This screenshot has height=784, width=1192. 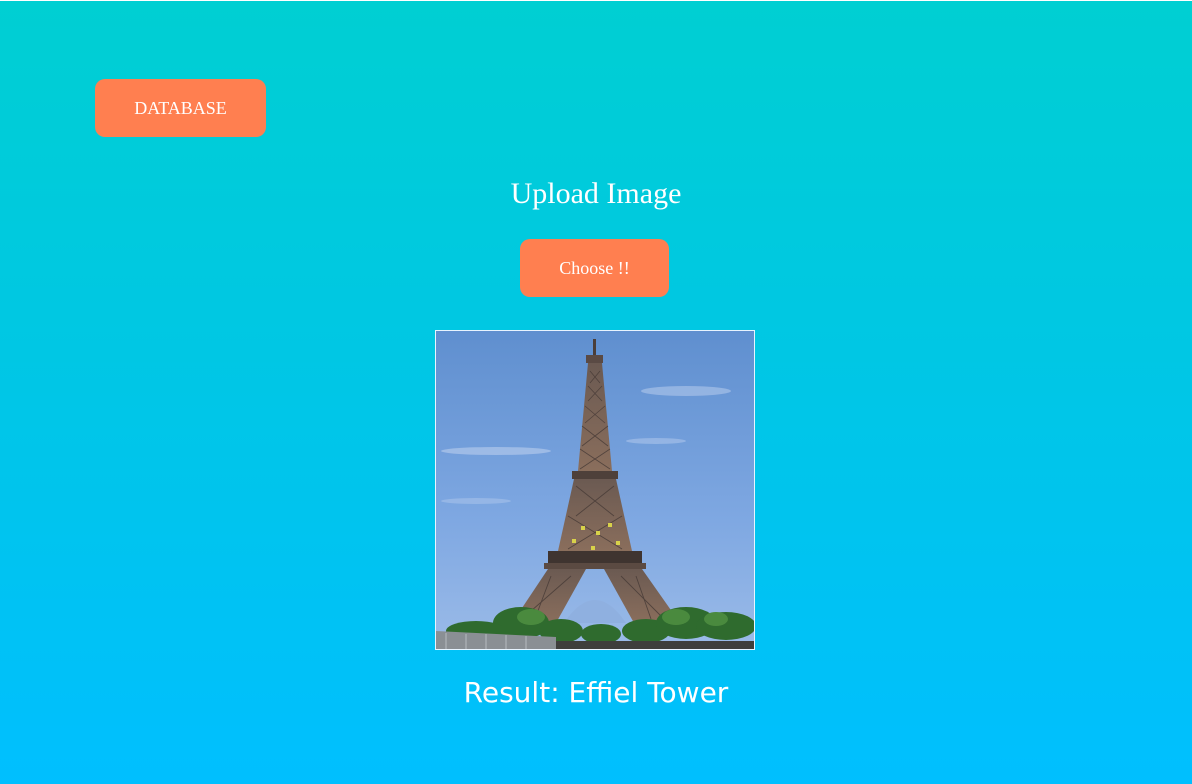 I want to click on database-button: DATABASE, so click(x=180, y=108).